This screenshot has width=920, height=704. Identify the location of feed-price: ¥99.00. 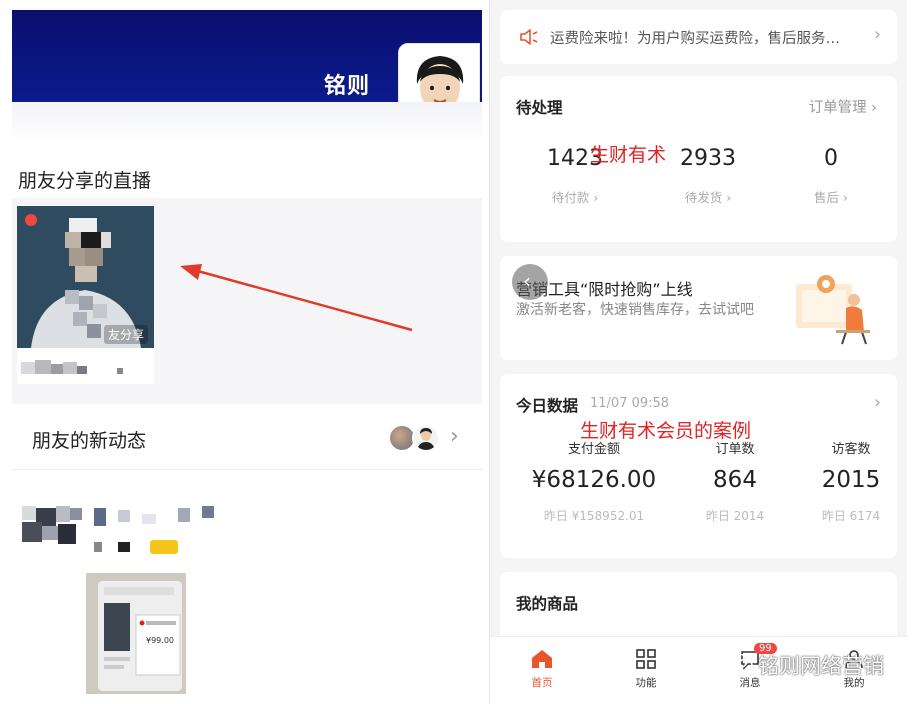
(160, 640).